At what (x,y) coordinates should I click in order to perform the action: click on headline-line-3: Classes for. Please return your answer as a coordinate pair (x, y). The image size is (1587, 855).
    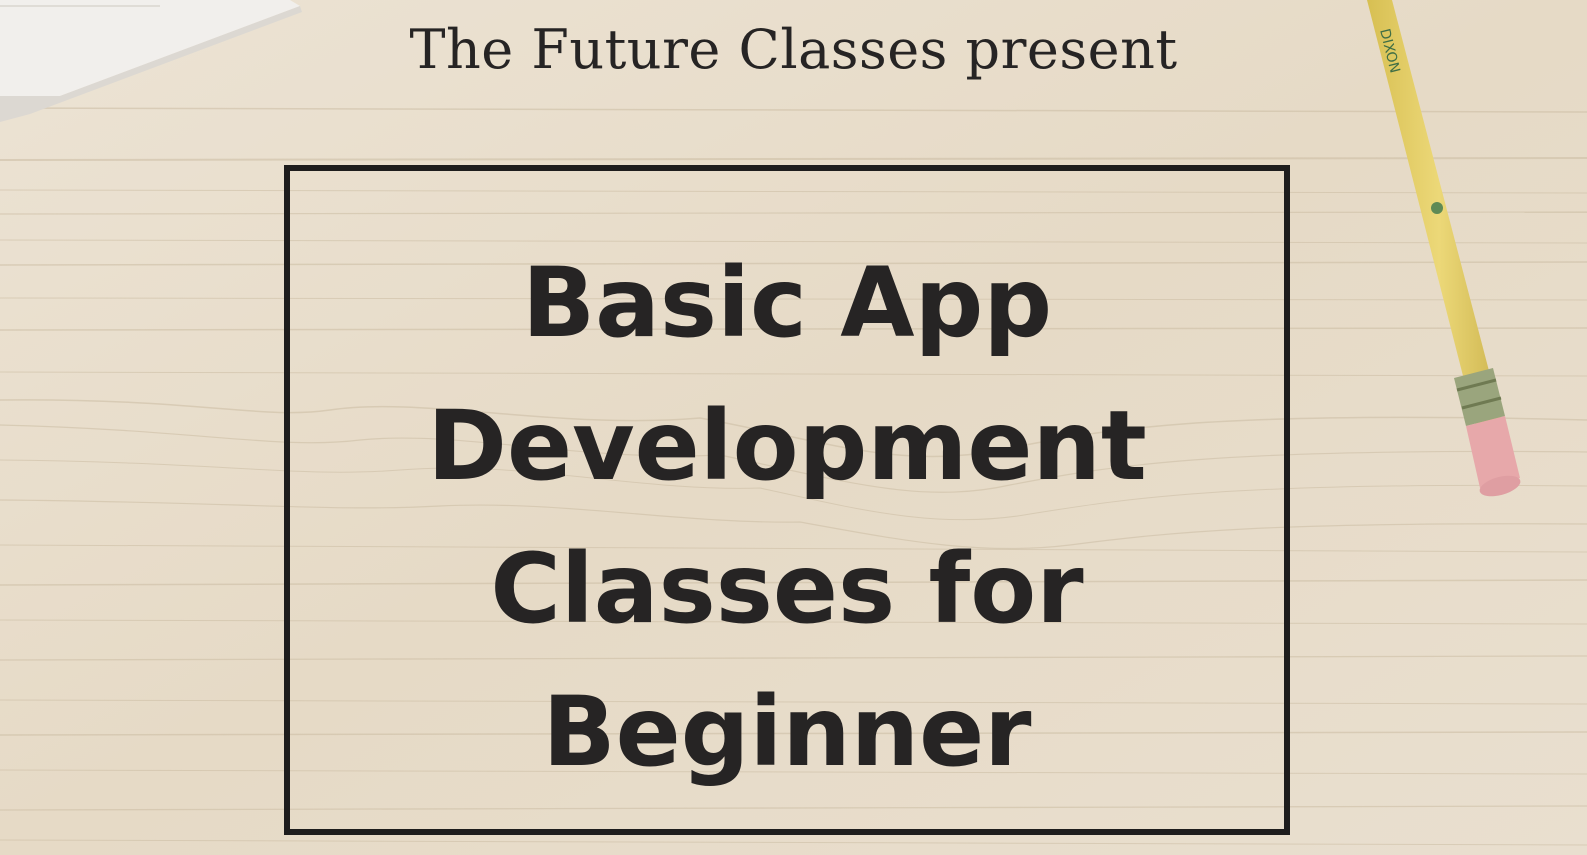
    Looking at the image, I should click on (787, 589).